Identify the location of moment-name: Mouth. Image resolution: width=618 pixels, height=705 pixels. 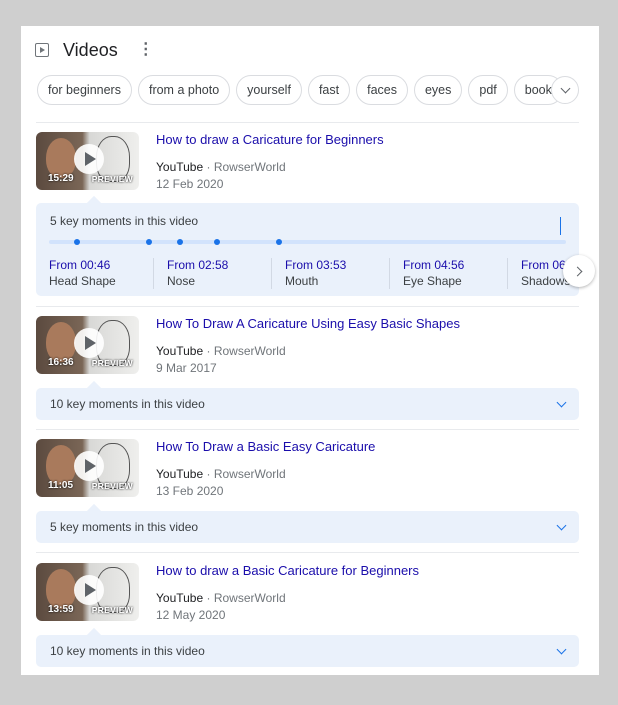
(302, 281).